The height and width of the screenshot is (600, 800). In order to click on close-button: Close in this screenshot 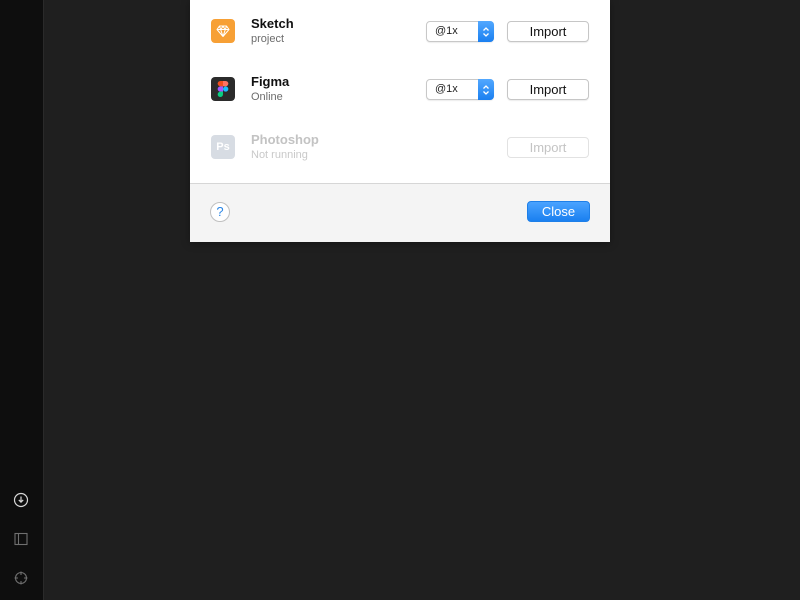, I will do `click(558, 211)`.